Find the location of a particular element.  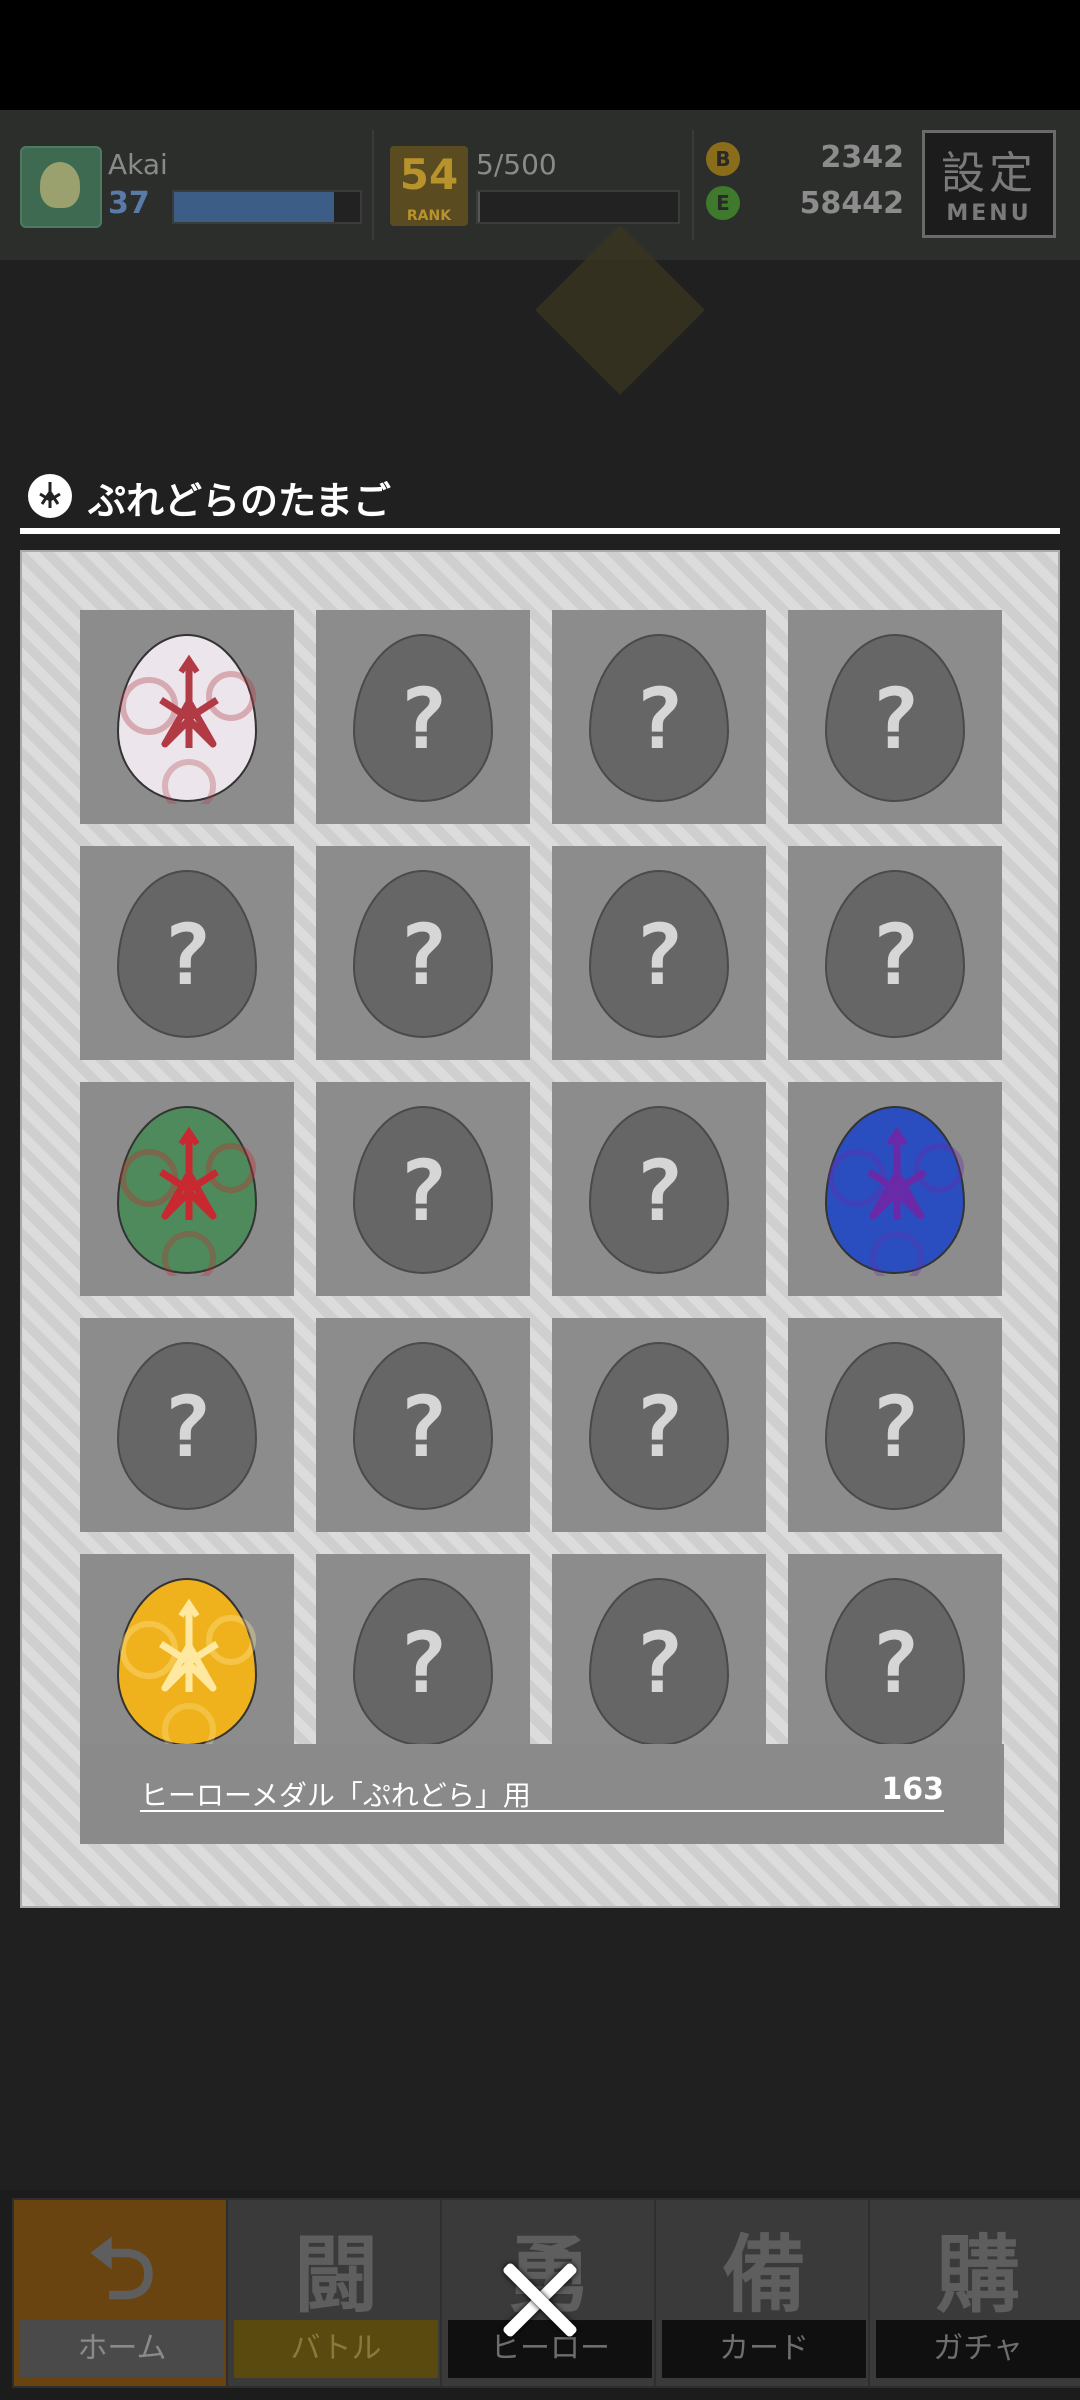

player-avatar is located at coordinates (61, 187).